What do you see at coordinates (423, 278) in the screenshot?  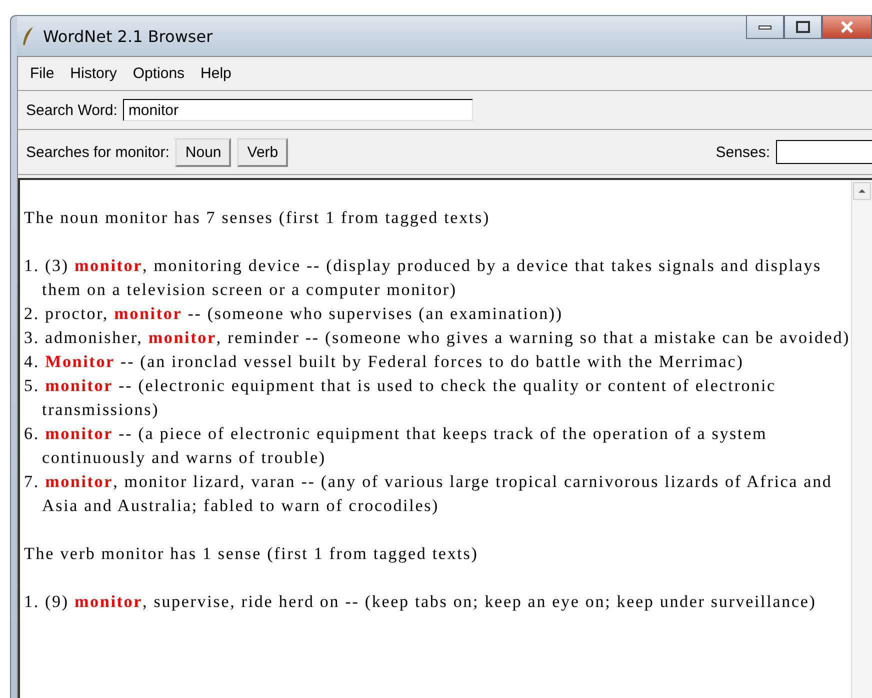 I see `sense-entry: 1. (3) monitor, monitoring device -- (display produced by a device that takes signals and displays them on a television screen or a computer monitor)` at bounding box center [423, 278].